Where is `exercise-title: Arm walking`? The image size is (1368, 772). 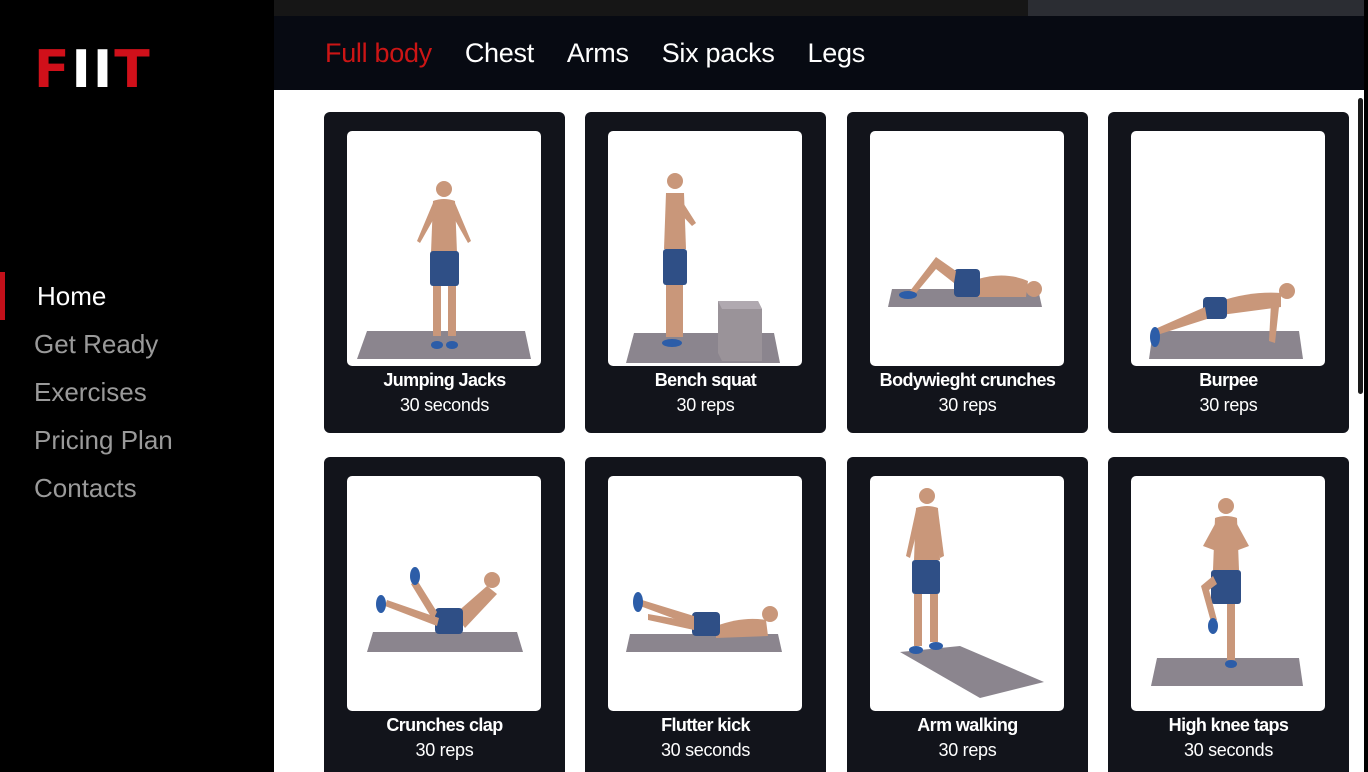
exercise-title: Arm walking is located at coordinates (967, 725).